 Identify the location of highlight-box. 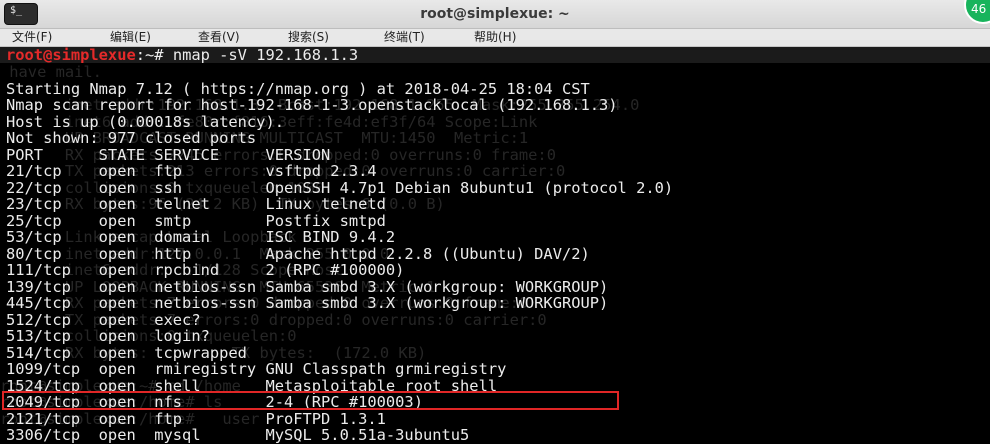
(310, 400).